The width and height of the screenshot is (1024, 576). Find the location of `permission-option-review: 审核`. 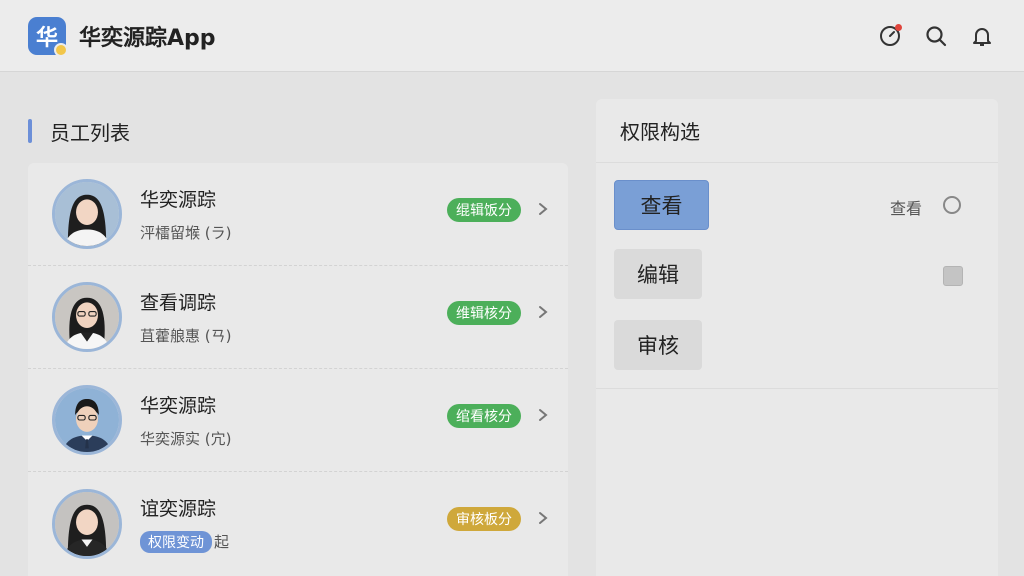

permission-option-review: 审核 is located at coordinates (658, 345).